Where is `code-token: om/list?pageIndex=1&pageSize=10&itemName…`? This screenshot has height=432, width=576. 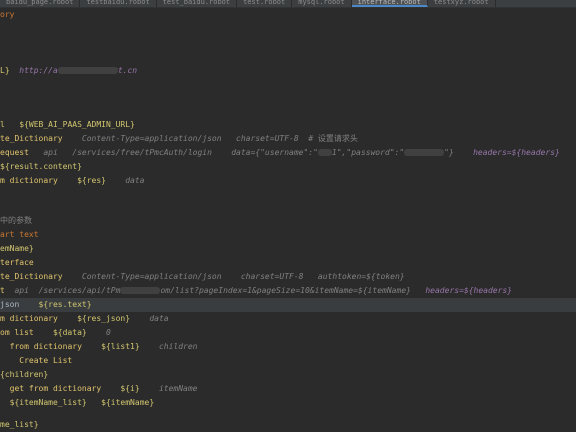
code-token: om/list?pageIndex=1&pageSize=10&itemName… is located at coordinates (285, 290).